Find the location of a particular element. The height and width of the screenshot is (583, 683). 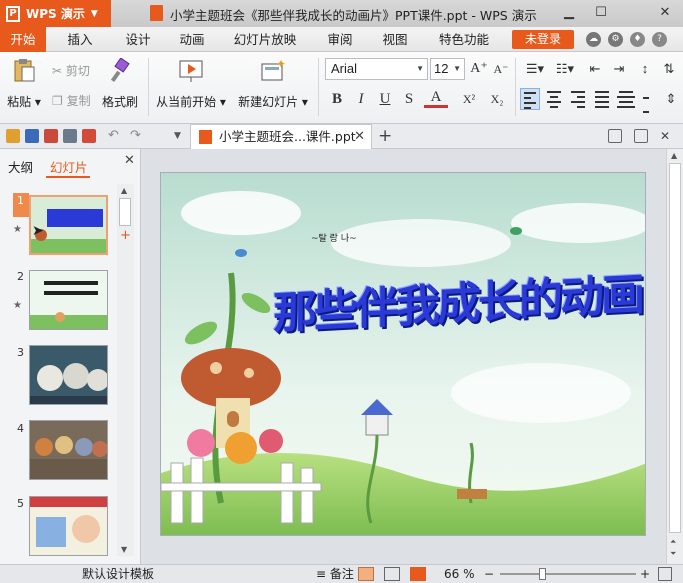

next-slide-icon: ⏷ is located at coordinates (673, 554).